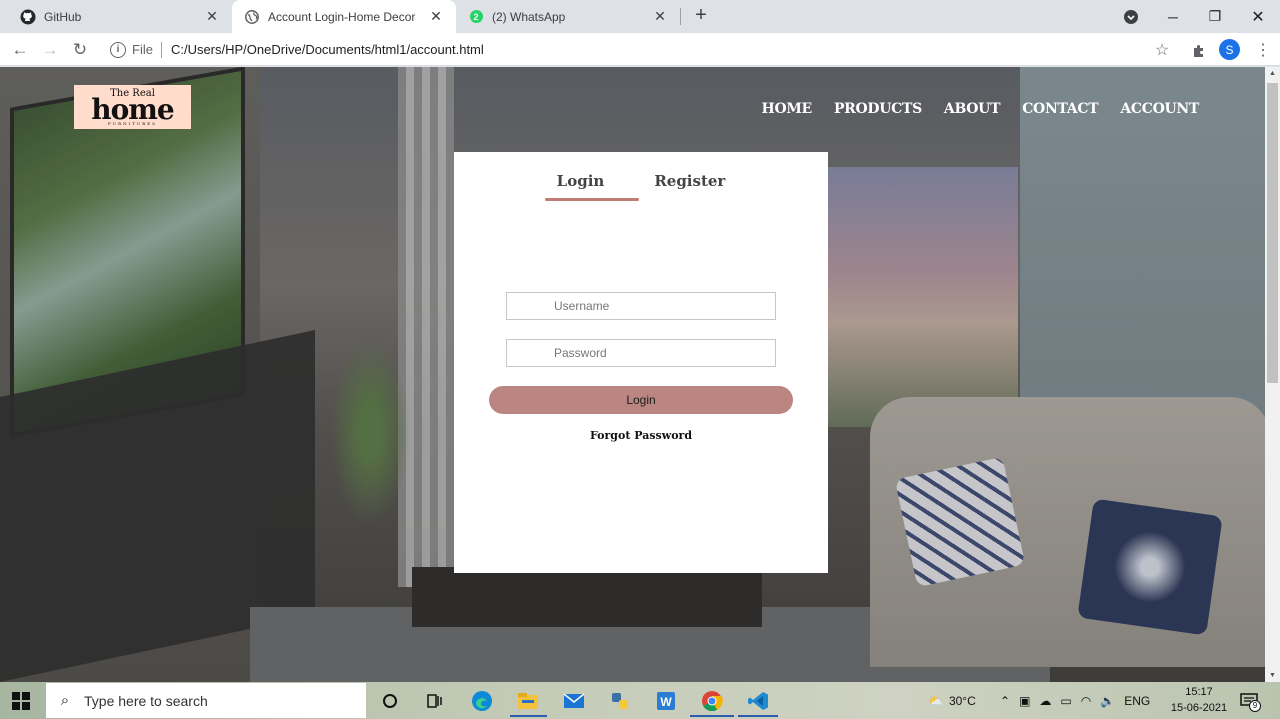  Describe the element at coordinates (1086, 701) in the screenshot. I see `wifi-icon: ◠` at that location.